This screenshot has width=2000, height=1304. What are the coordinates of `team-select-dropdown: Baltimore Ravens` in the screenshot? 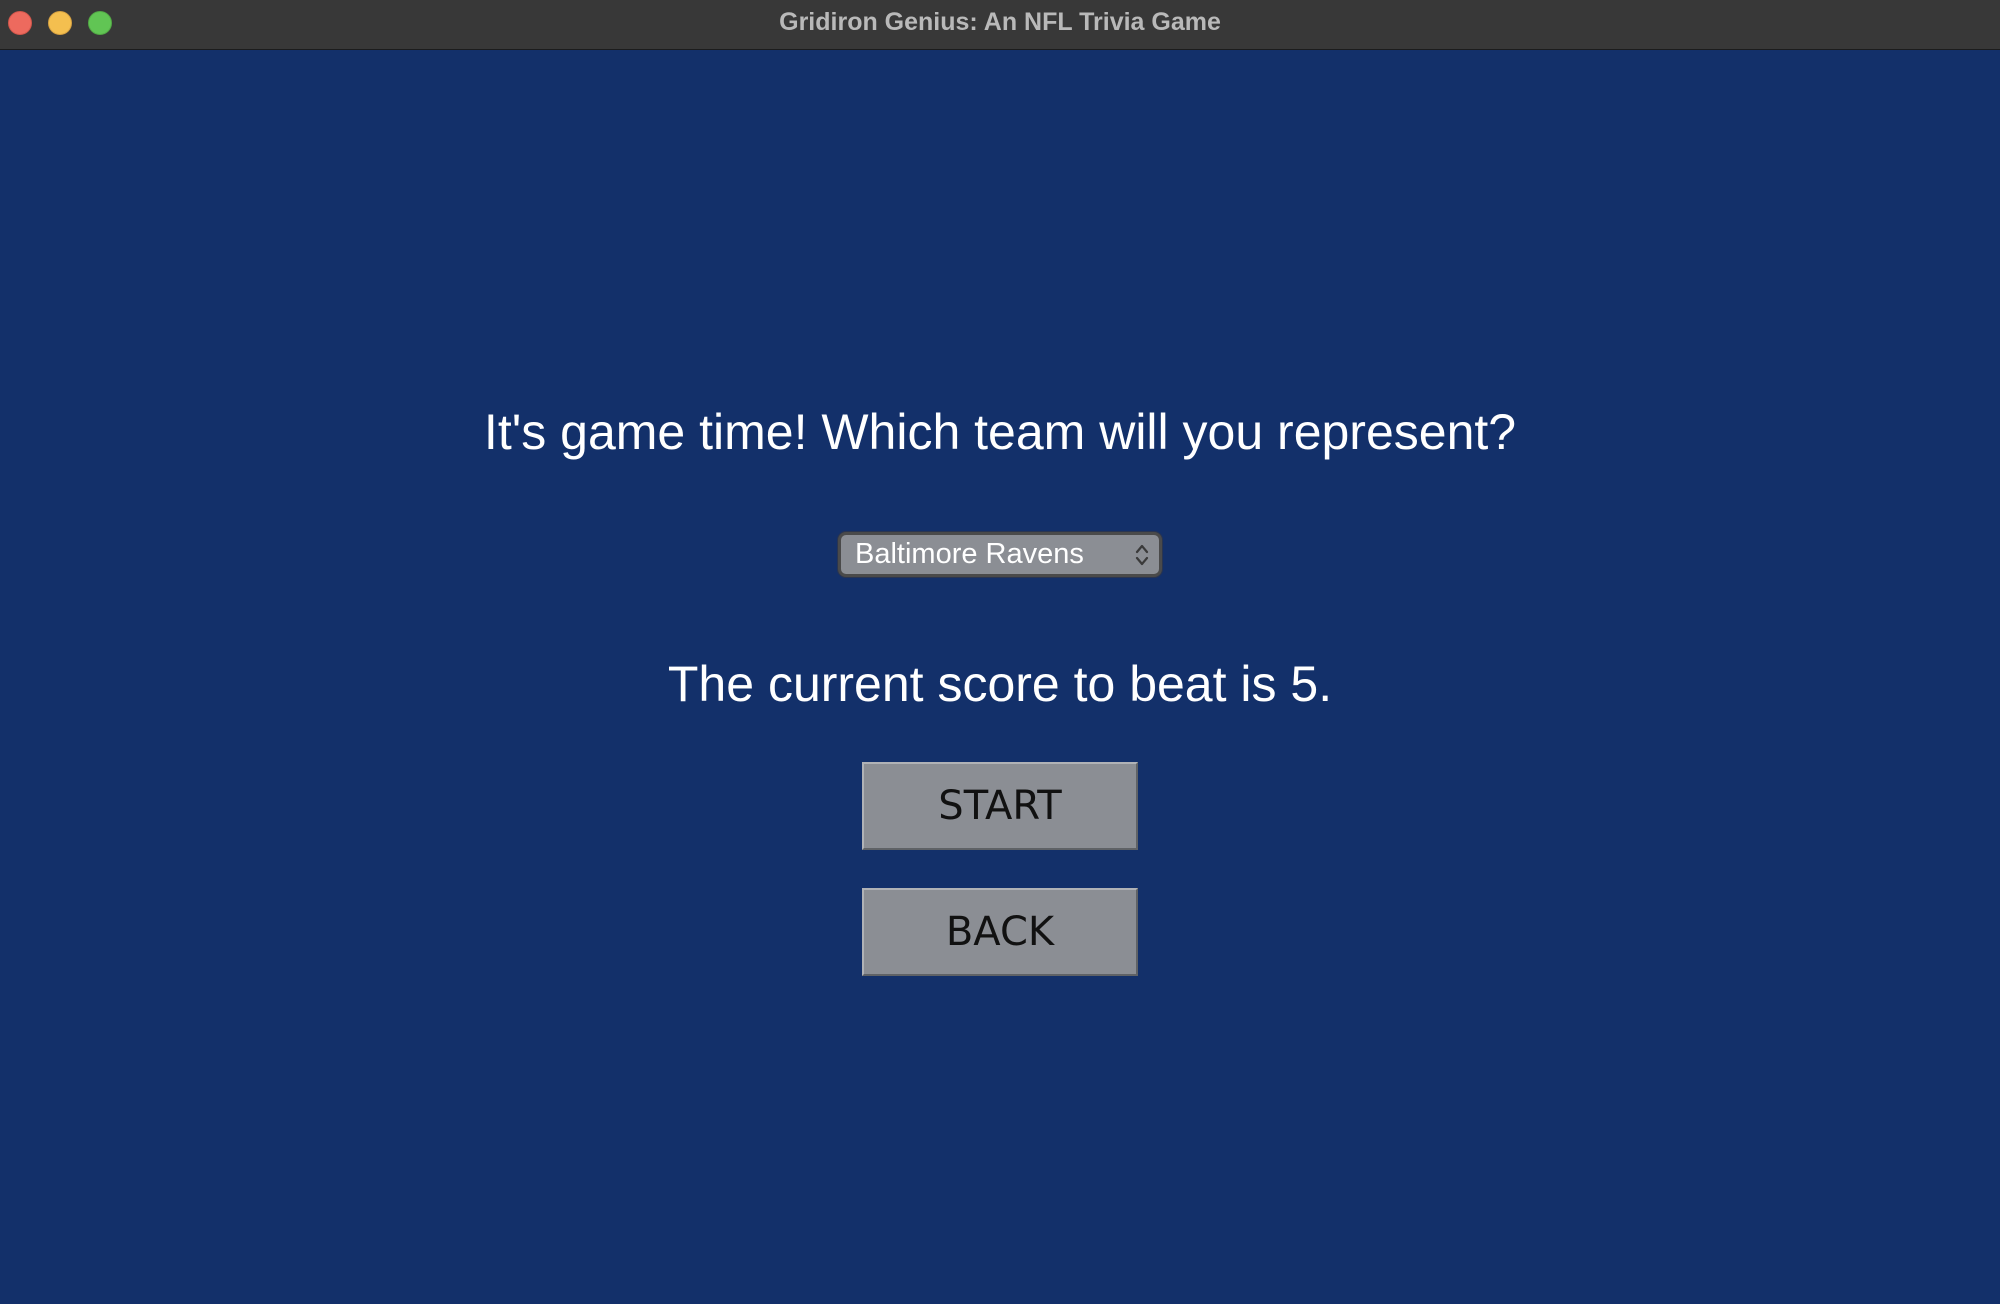 It's located at (1000, 554).